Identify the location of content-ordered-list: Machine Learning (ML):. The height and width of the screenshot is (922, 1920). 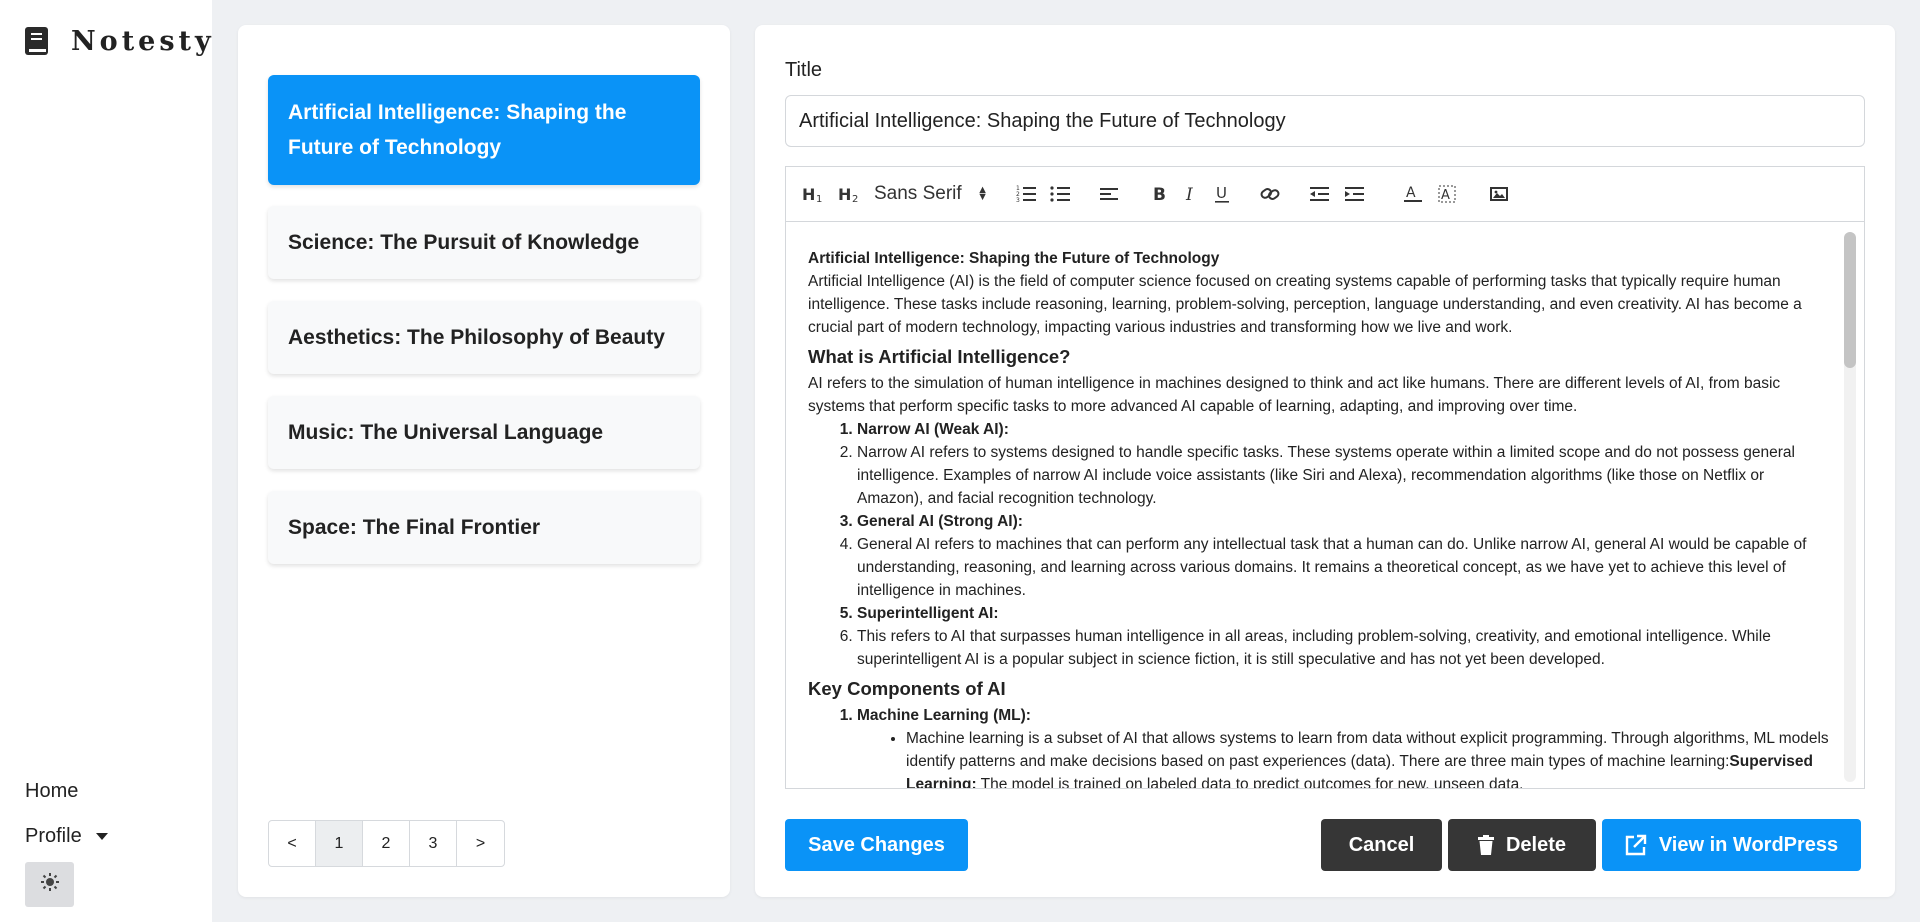
(1320, 715).